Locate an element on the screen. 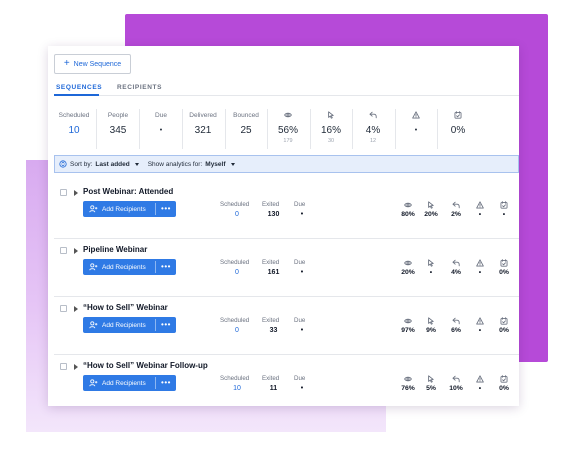  opened-value: 80% is located at coordinates (408, 214).